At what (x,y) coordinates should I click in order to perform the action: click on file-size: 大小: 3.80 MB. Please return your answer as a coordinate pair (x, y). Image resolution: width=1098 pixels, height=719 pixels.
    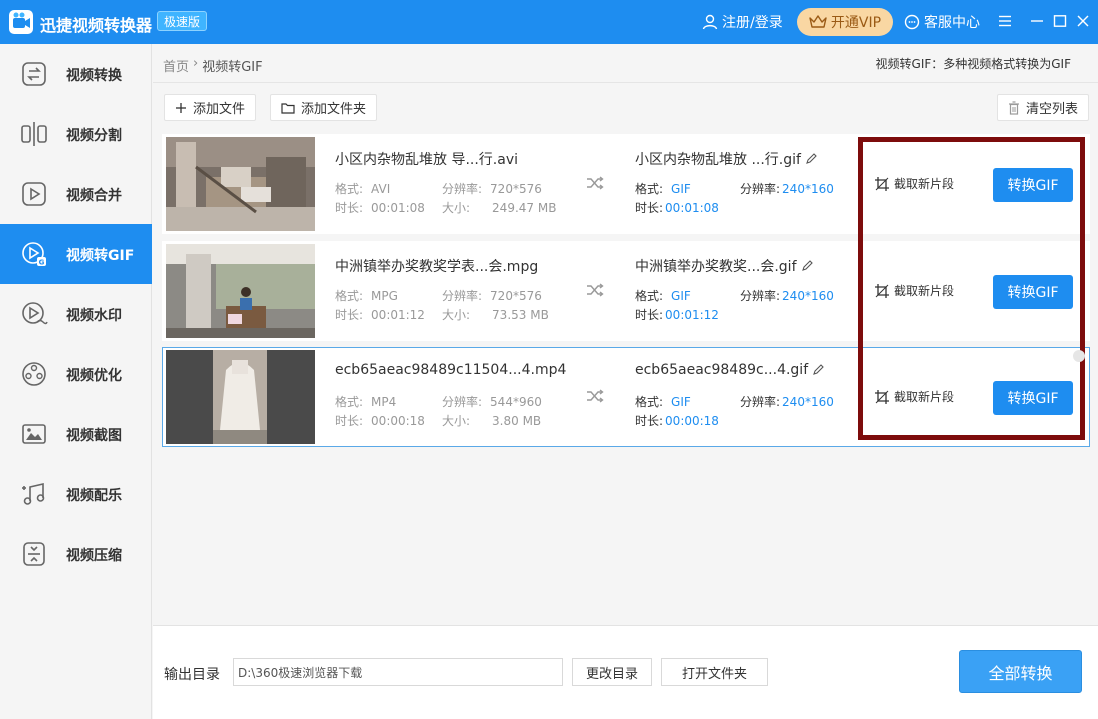
    Looking at the image, I should click on (491, 420).